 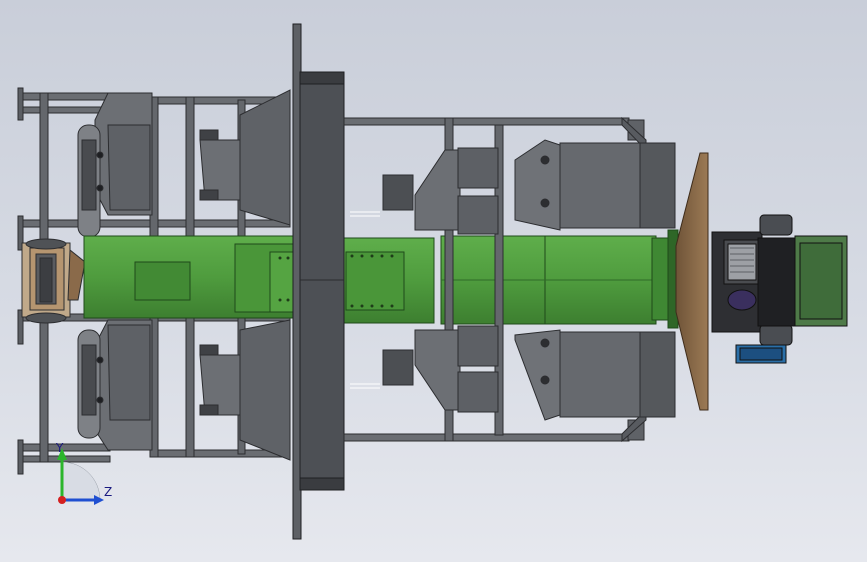 I want to click on center-column, so click(x=318, y=281).